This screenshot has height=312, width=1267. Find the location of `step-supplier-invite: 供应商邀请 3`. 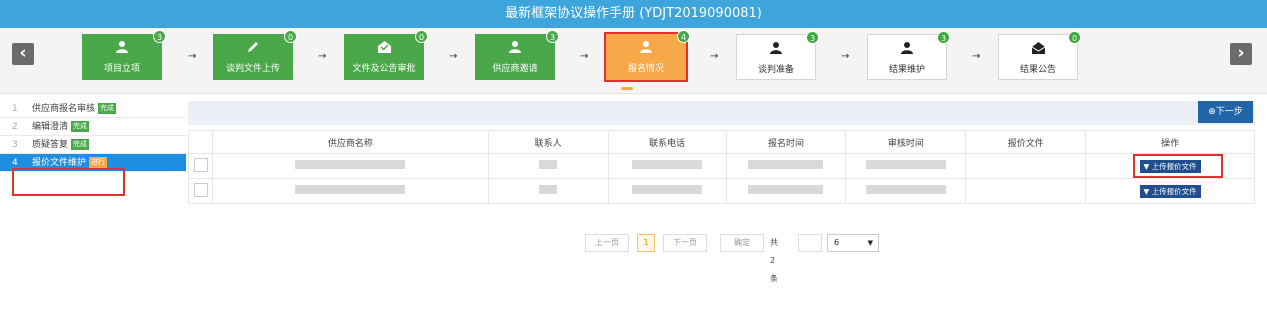

step-supplier-invite: 供应商邀请 3 is located at coordinates (517, 55).